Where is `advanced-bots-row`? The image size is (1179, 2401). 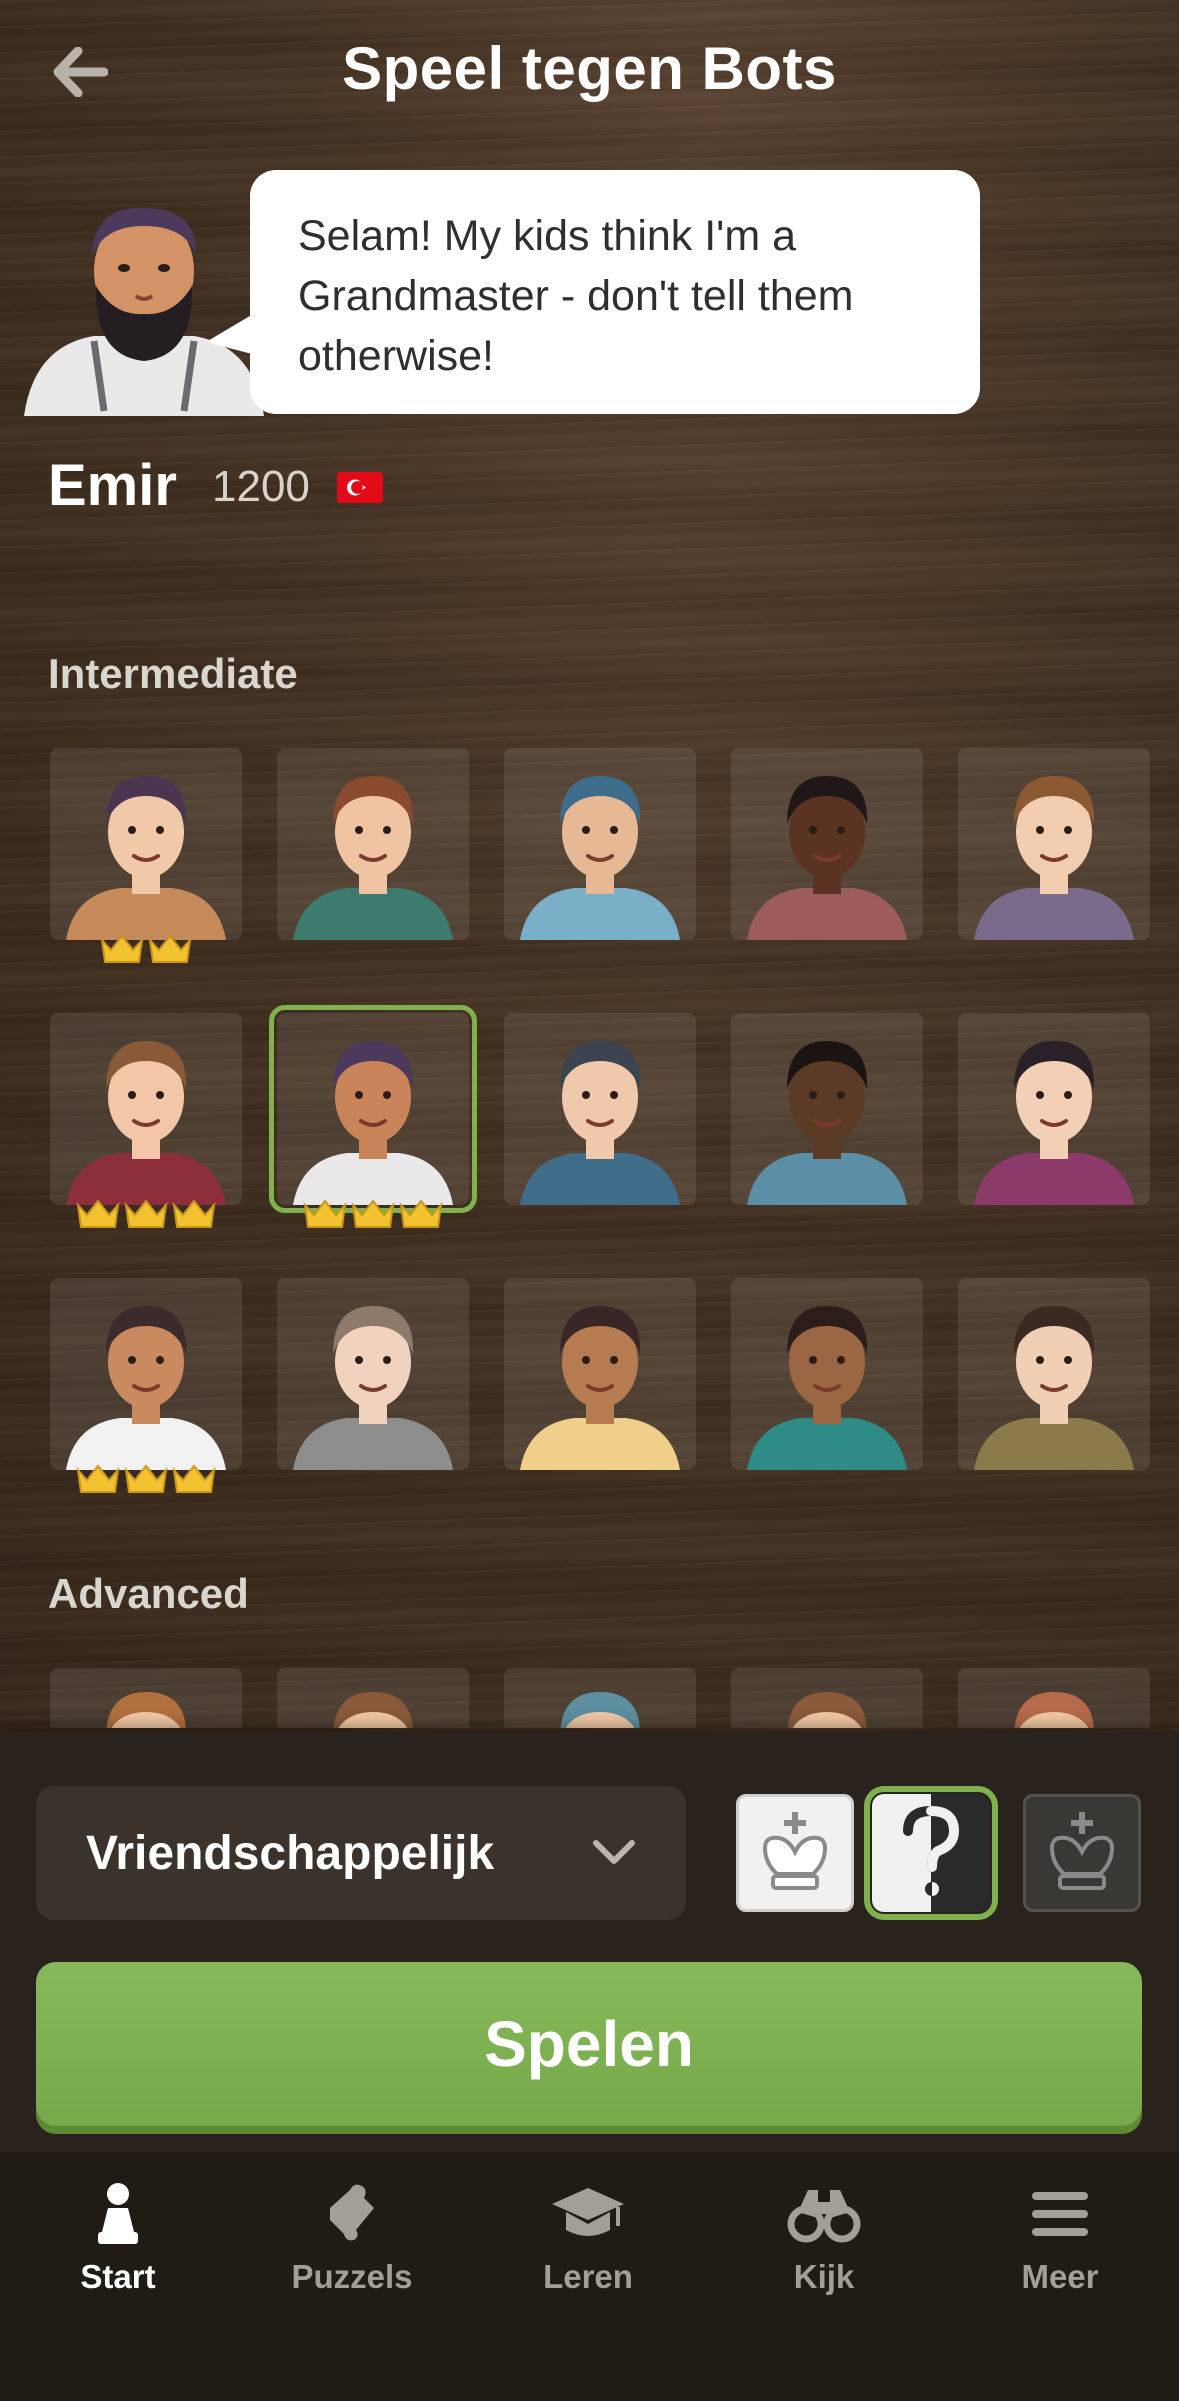
advanced-bots-row is located at coordinates (600, 1698).